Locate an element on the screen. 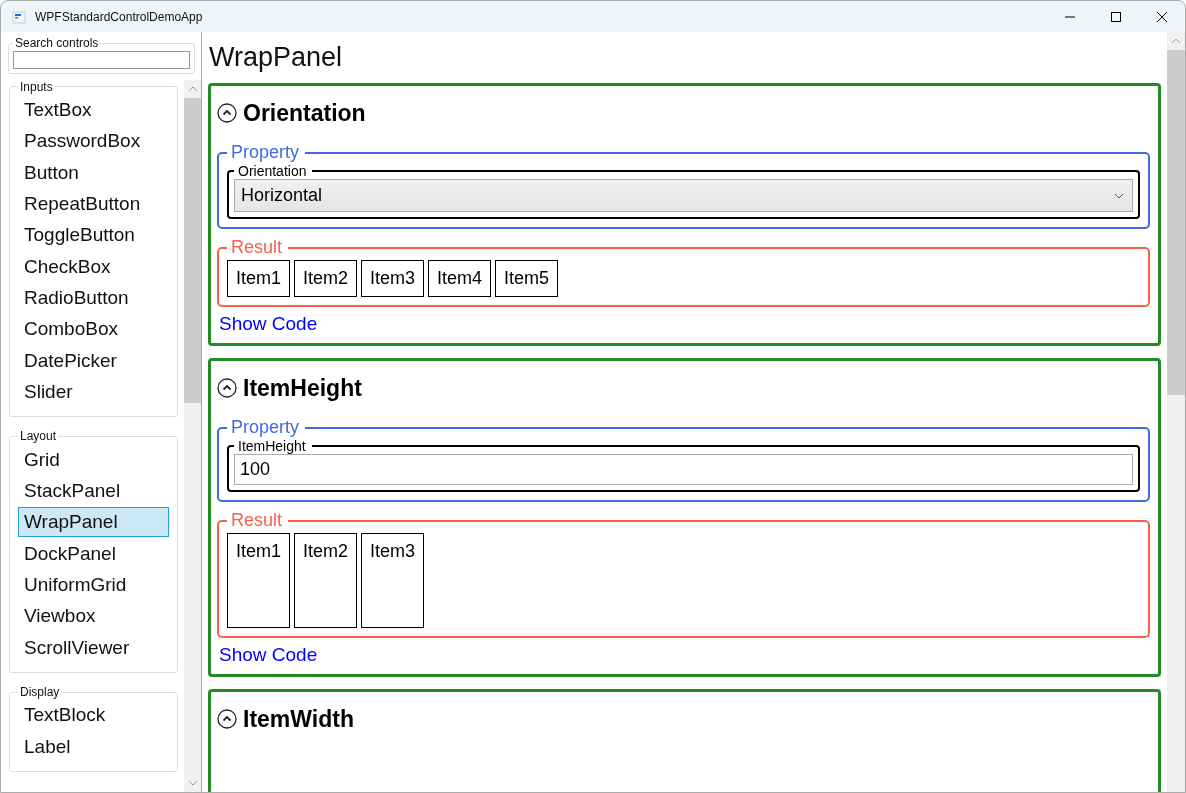 This screenshot has width=1186, height=793. maximize-icon is located at coordinates (1116, 16).